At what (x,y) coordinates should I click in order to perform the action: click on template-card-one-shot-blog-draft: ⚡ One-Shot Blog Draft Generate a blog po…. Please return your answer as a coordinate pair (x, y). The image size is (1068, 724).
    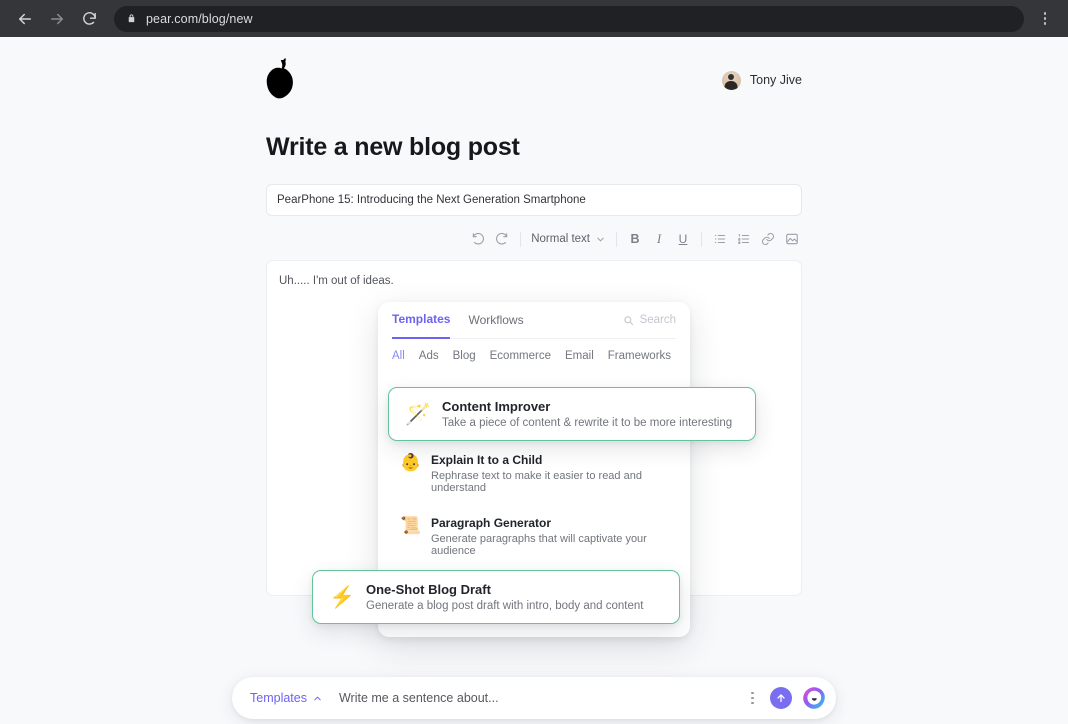
    Looking at the image, I should click on (496, 597).